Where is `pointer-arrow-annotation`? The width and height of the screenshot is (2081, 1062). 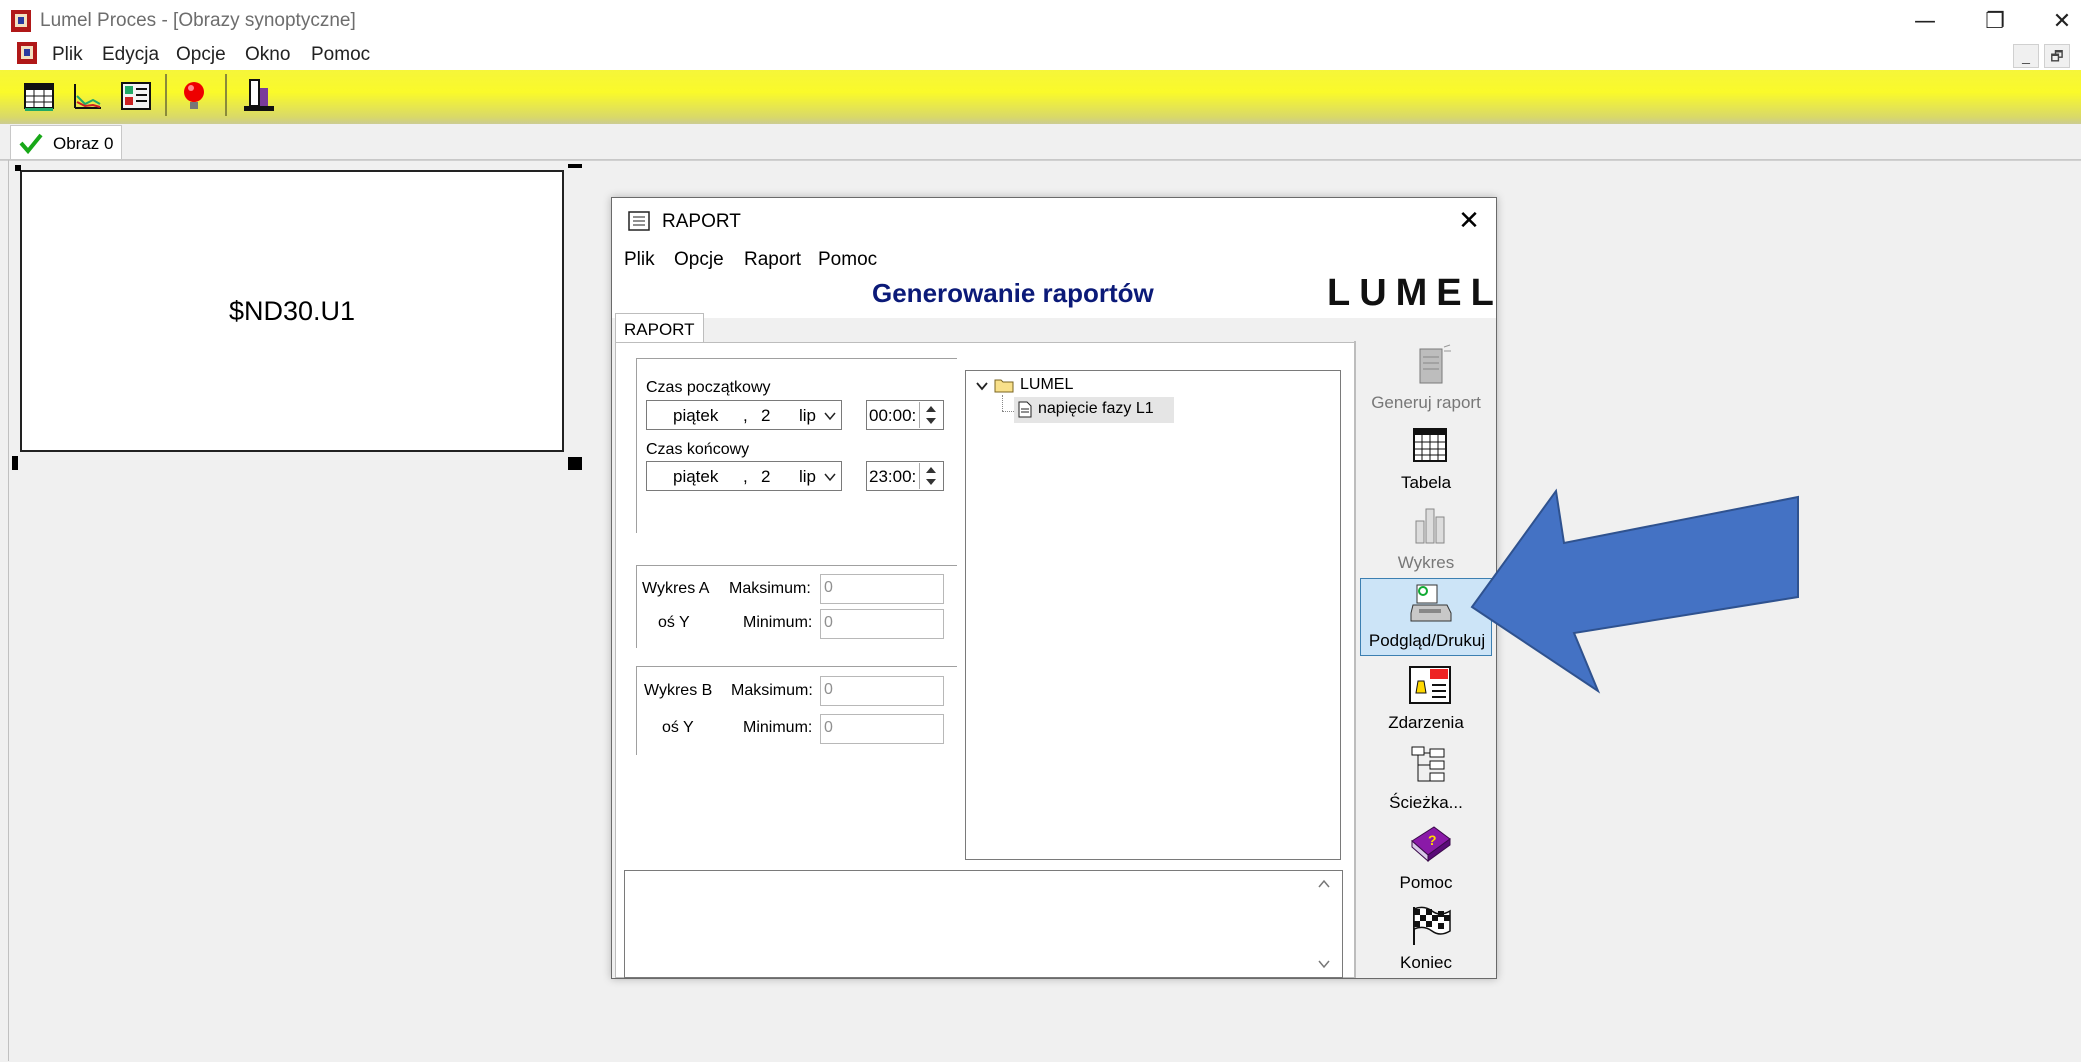 pointer-arrow-annotation is located at coordinates (1634, 591).